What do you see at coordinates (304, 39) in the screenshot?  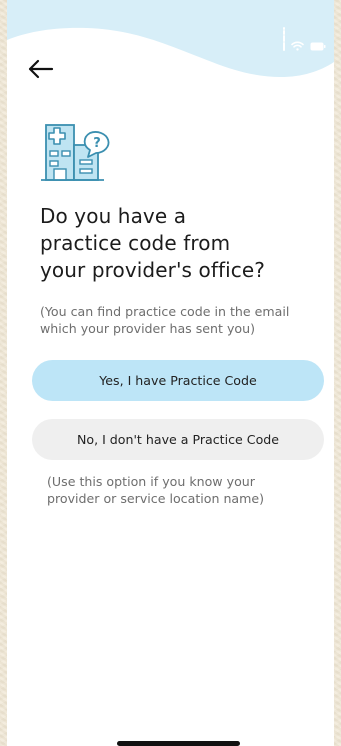 I see `status-bar` at bounding box center [304, 39].